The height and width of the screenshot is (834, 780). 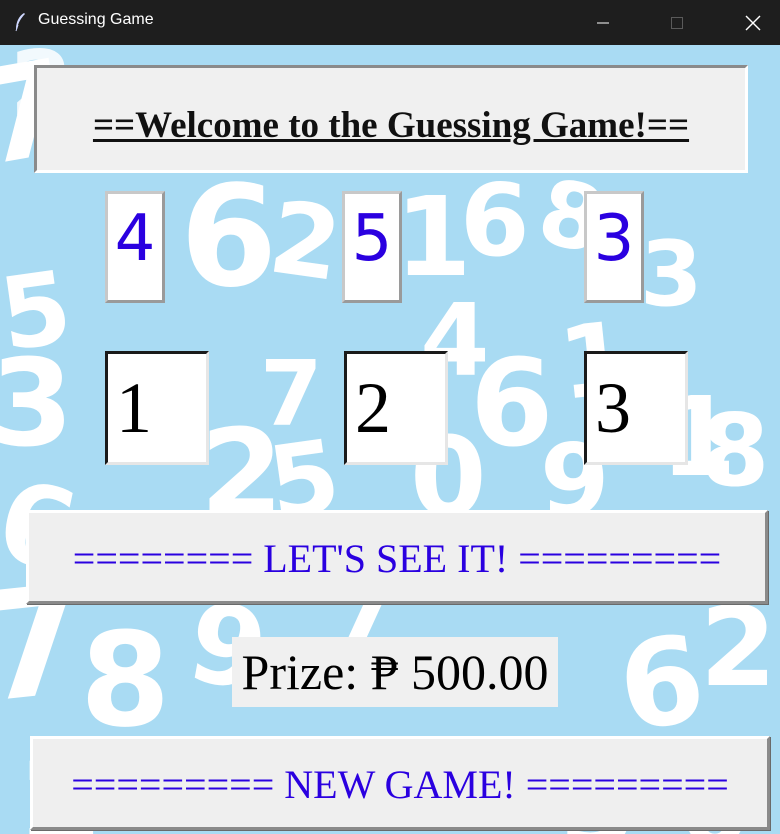 What do you see at coordinates (390, 22) in the screenshot?
I see `title-bar: Guessing Game` at bounding box center [390, 22].